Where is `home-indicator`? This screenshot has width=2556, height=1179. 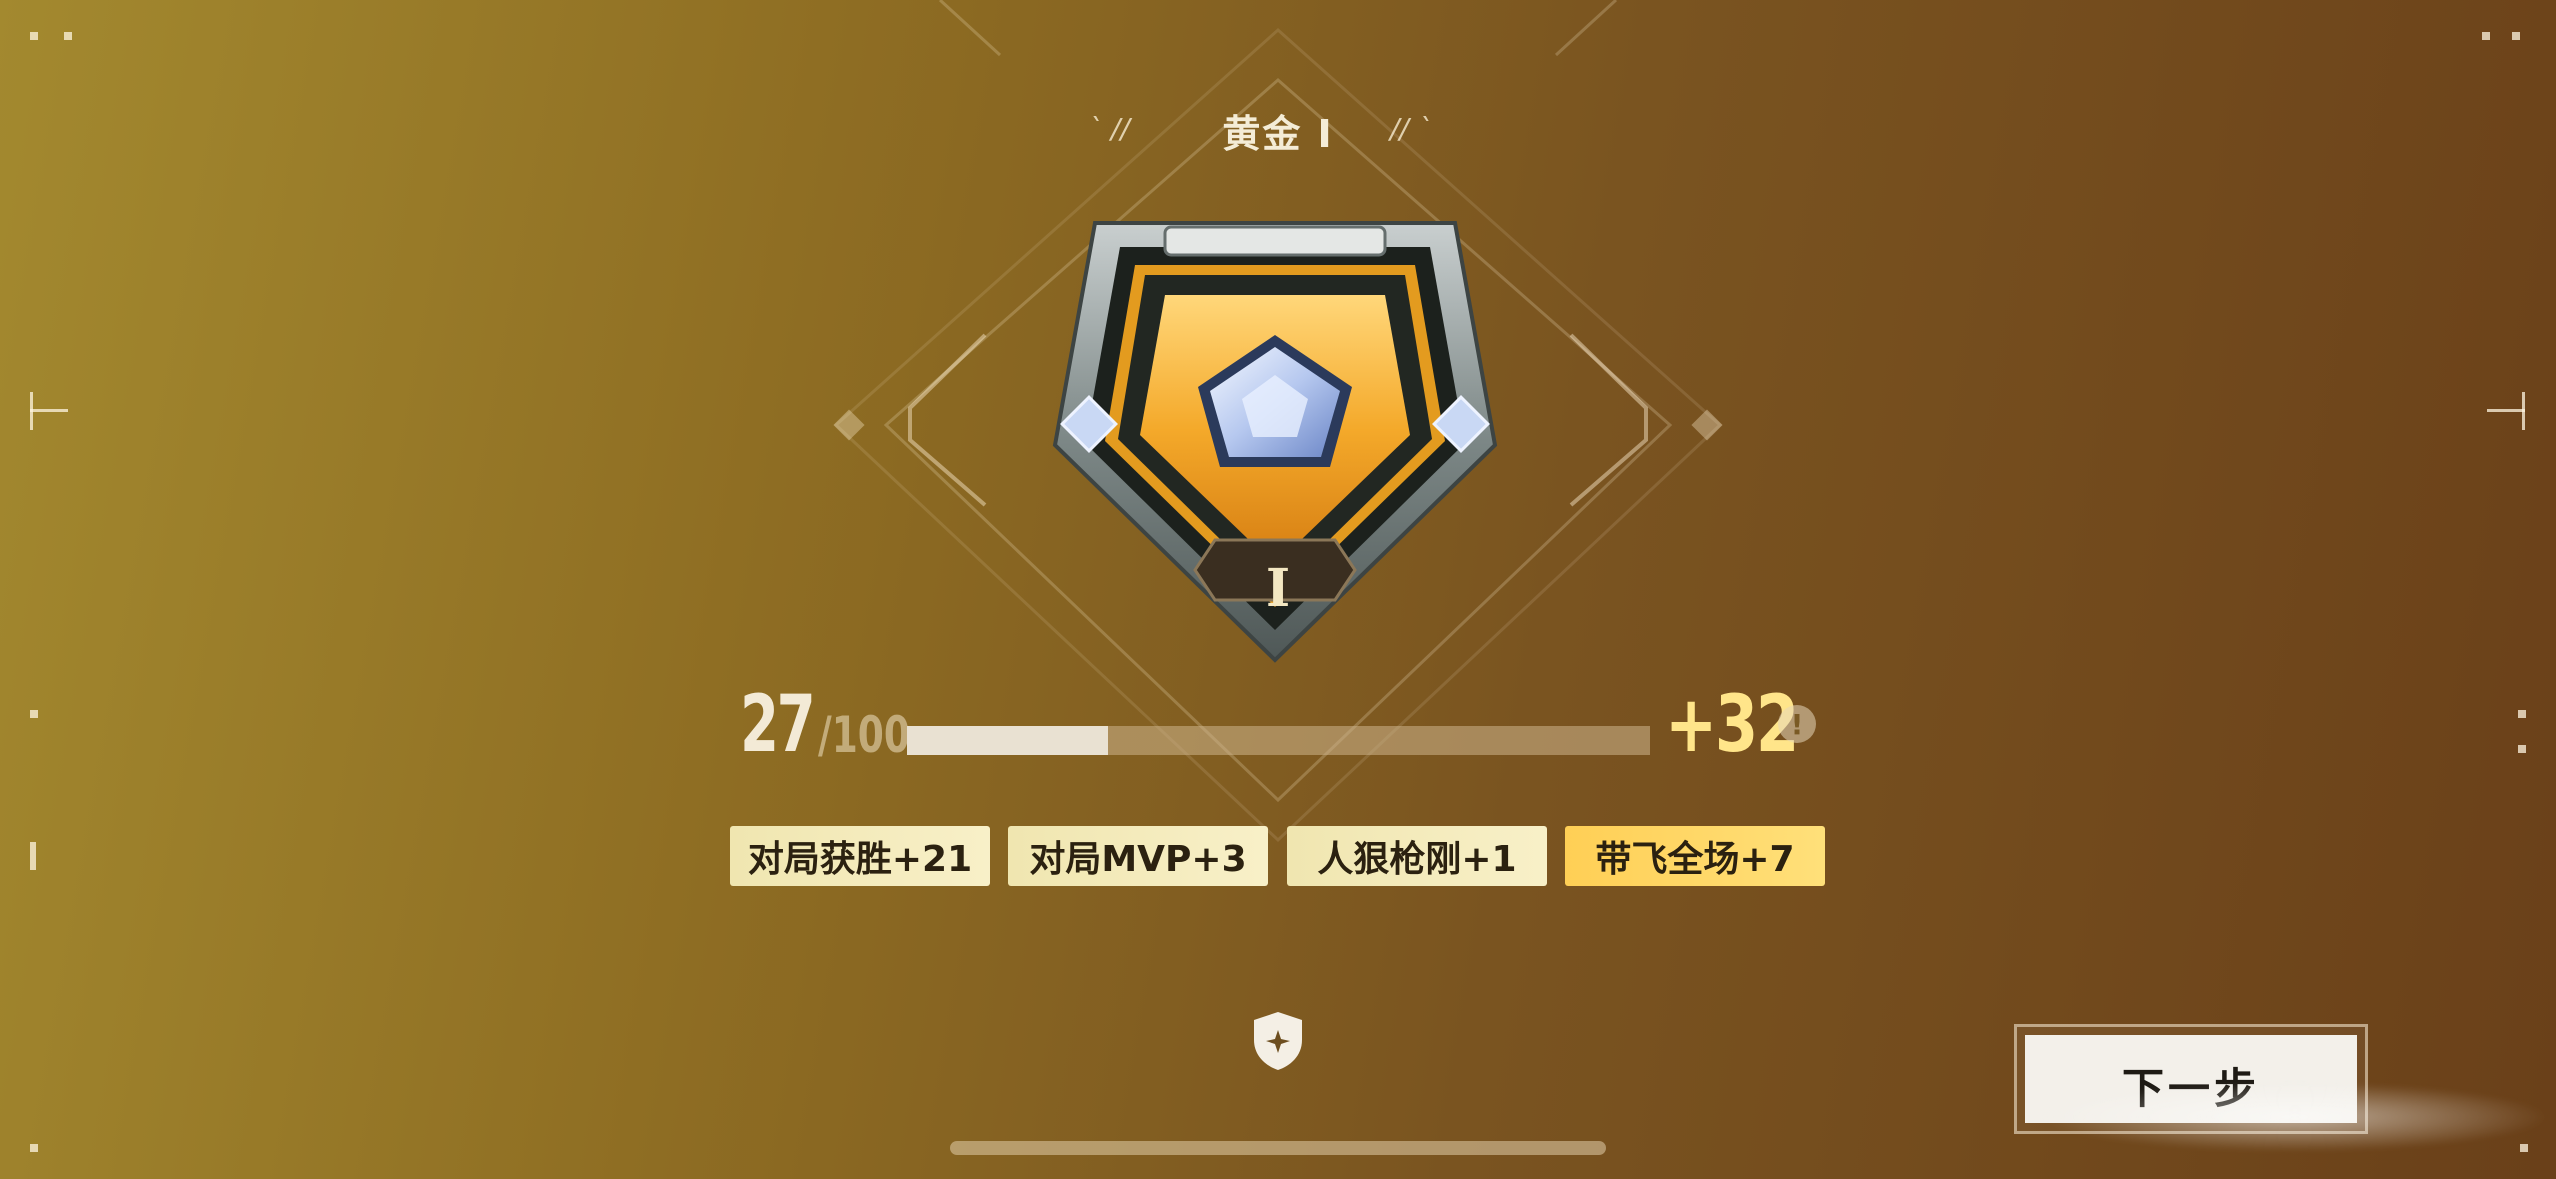
home-indicator is located at coordinates (1278, 1148).